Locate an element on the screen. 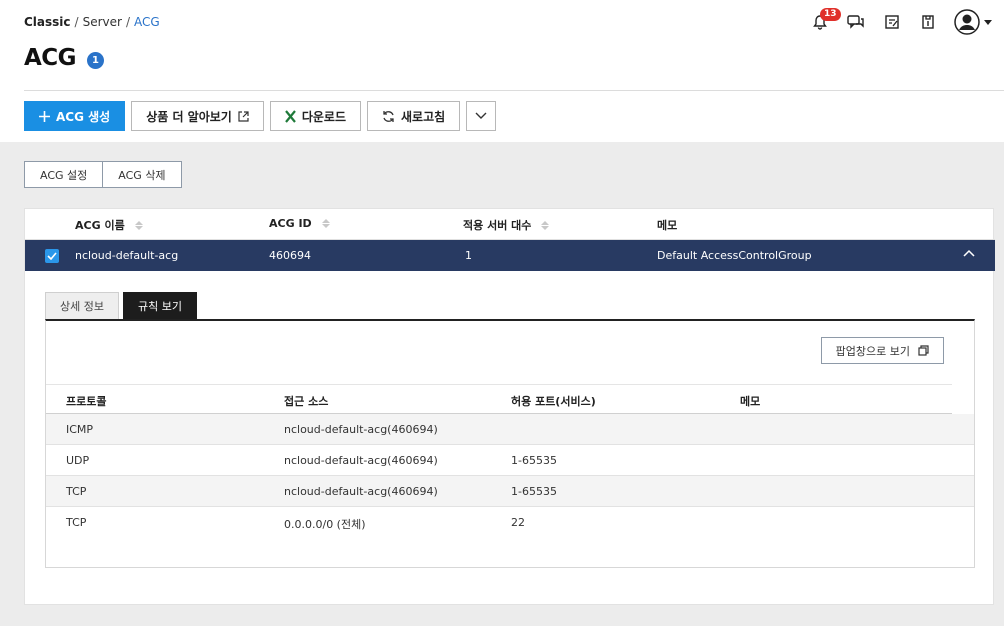 This screenshot has height=626, width=1004. cell-protocol: UDP is located at coordinates (78, 460).